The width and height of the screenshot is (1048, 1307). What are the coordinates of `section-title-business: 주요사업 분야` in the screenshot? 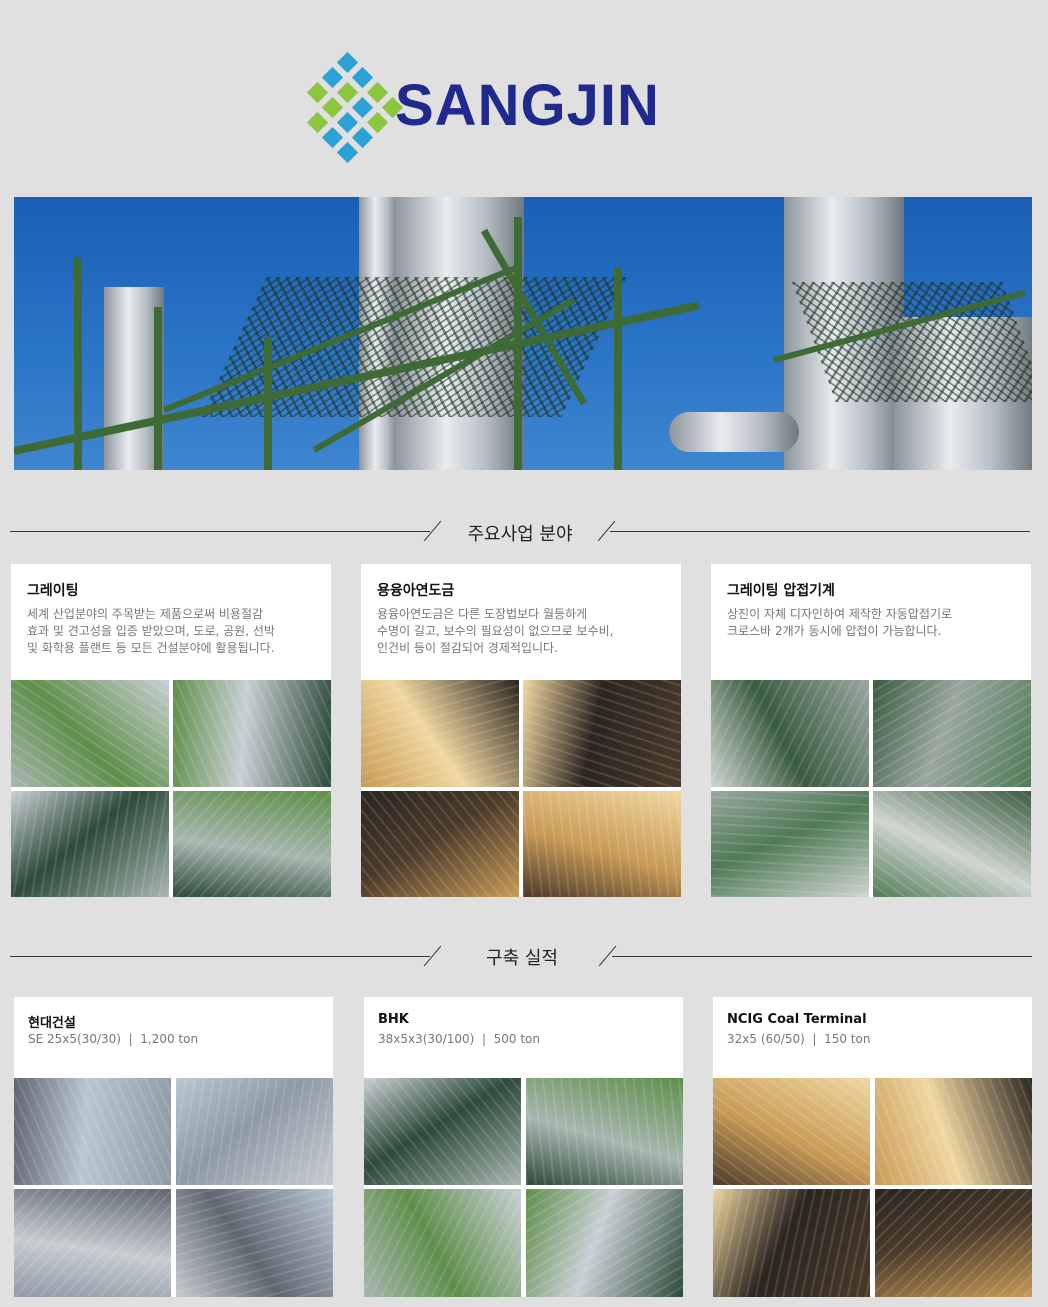 It's located at (520, 534).